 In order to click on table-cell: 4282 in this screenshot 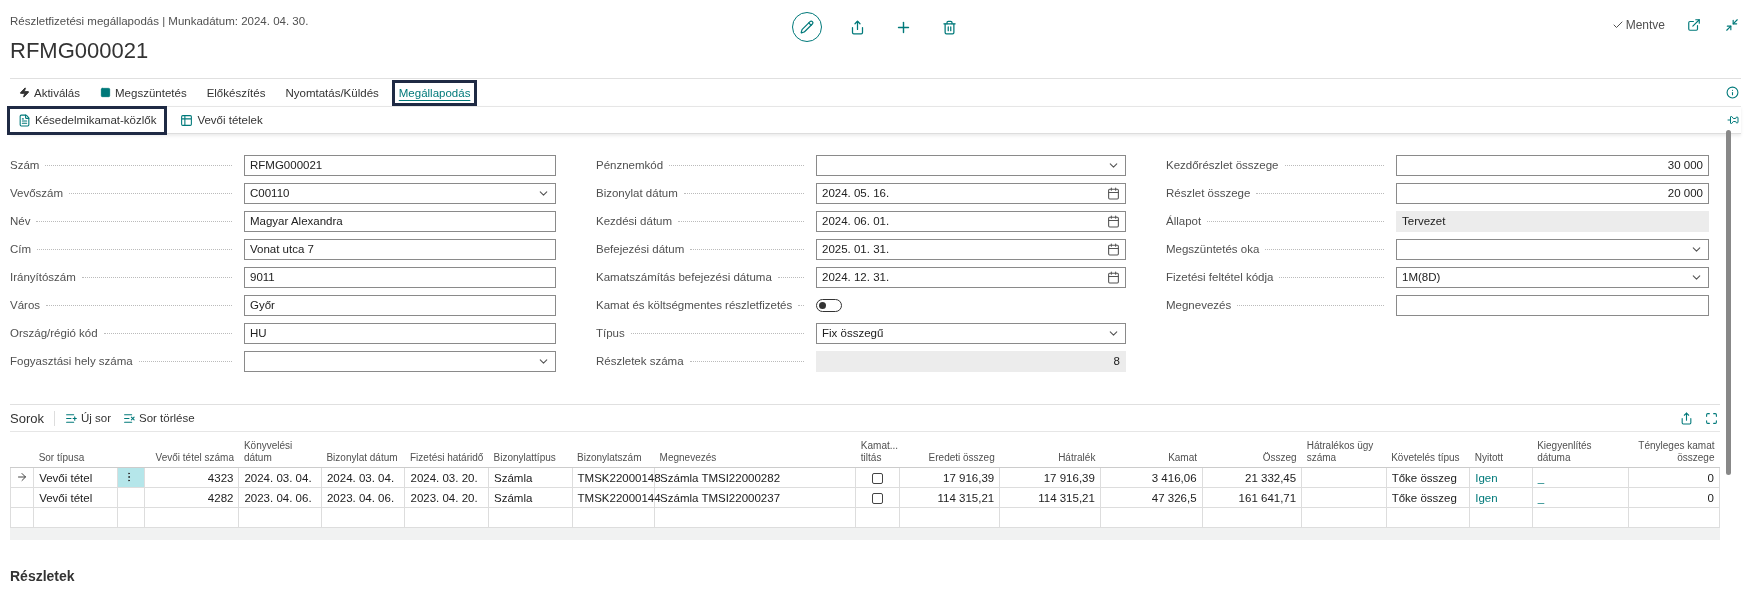, I will do `click(220, 497)`.